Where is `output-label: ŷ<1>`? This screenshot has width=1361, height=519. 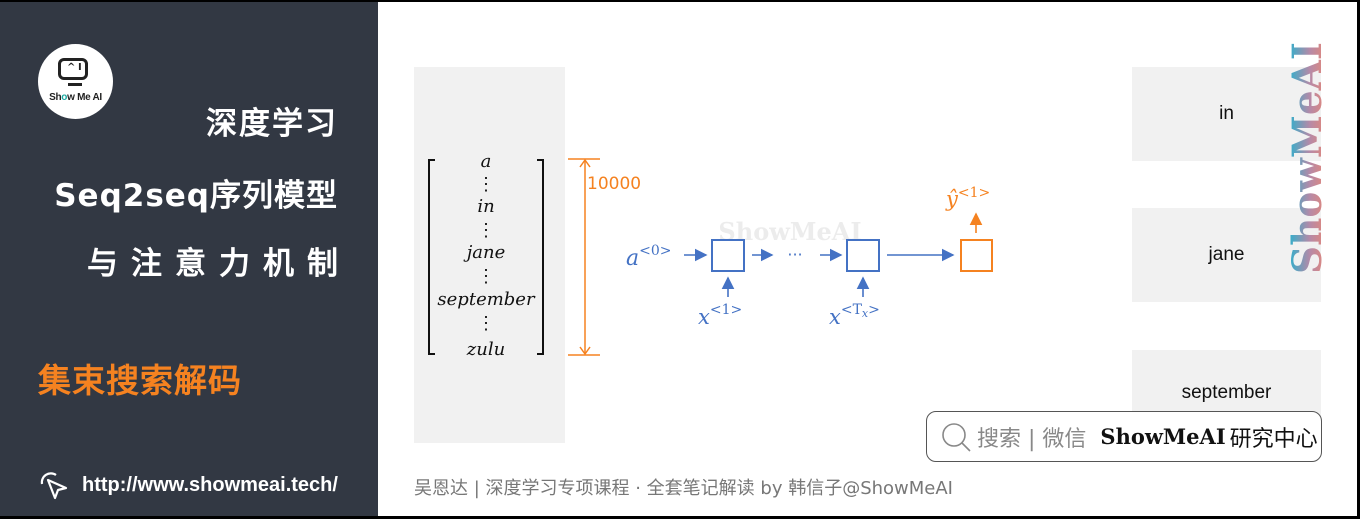 output-label: ŷ<1> is located at coordinates (967, 198).